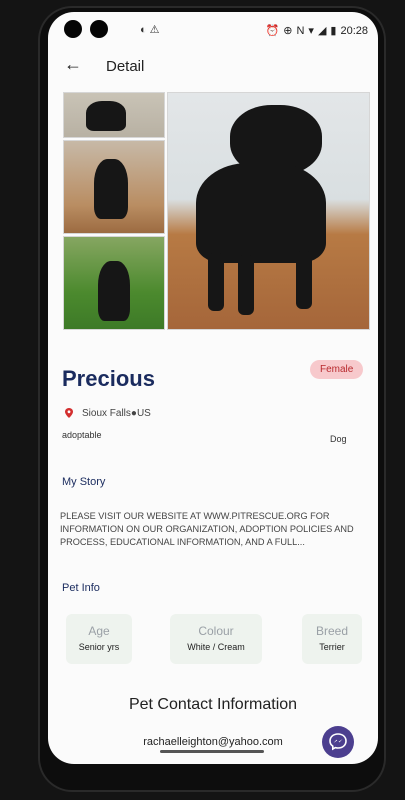  Describe the element at coordinates (116, 413) in the screenshot. I see `pet-location: Sioux Falls●US` at that location.